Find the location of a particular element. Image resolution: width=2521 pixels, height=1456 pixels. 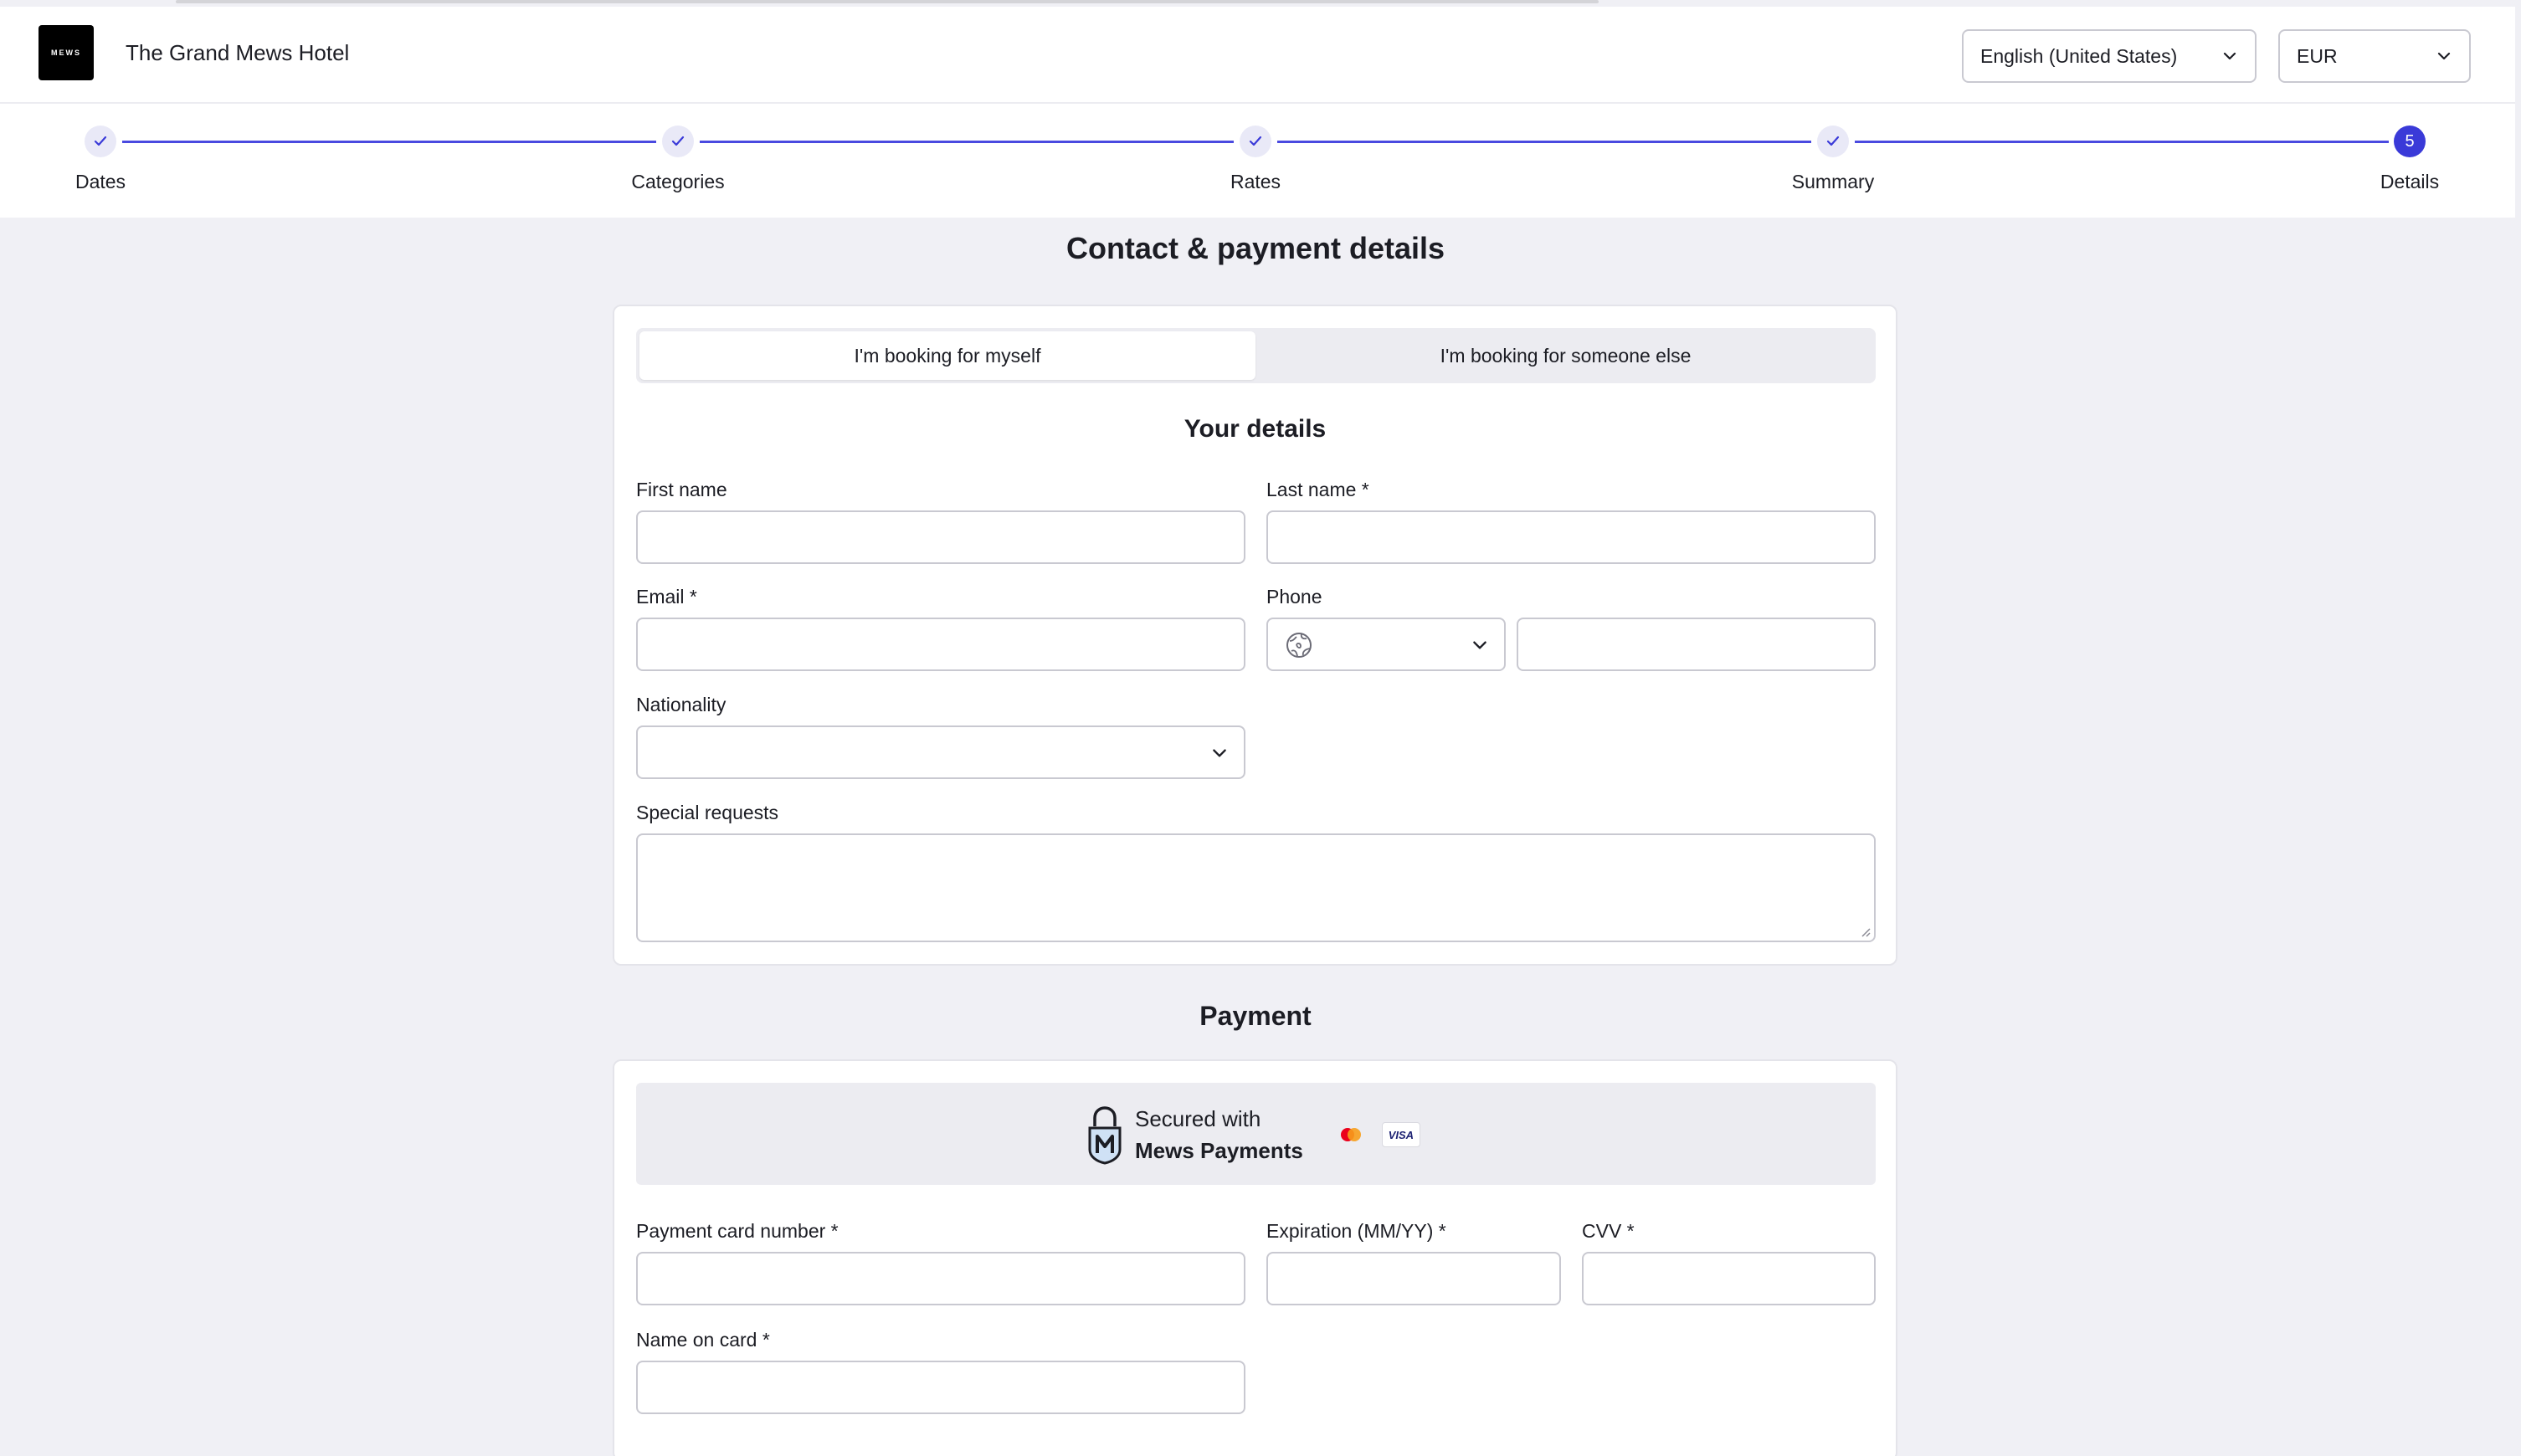

step-categories-check is located at coordinates (678, 141).